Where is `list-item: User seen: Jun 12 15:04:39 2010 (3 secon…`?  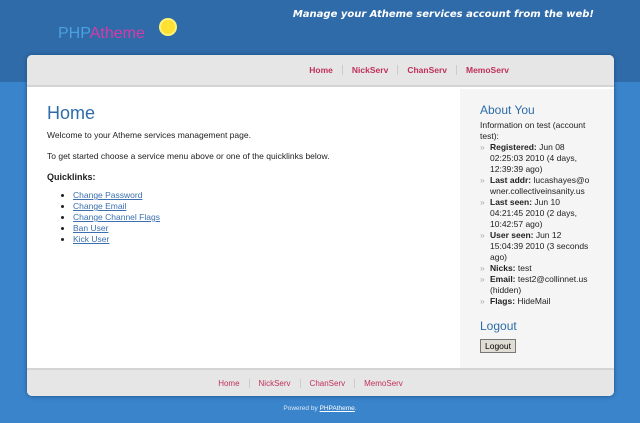
list-item: User seen: Jun 12 15:04:39 2010 (3 secon… is located at coordinates (537, 246).